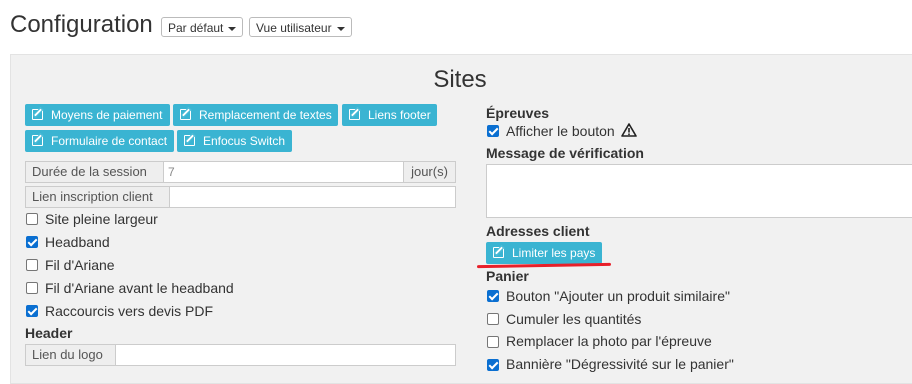 The height and width of the screenshot is (384, 912). Describe the element at coordinates (314, 197) in the screenshot. I see `client-signup-input` at that location.